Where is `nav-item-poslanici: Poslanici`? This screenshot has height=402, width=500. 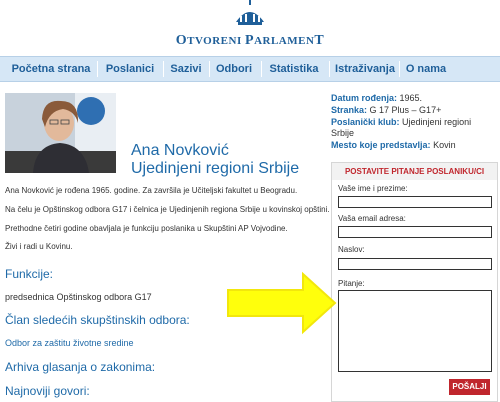
nav-item-poslanici: Poslanici is located at coordinates (130, 69).